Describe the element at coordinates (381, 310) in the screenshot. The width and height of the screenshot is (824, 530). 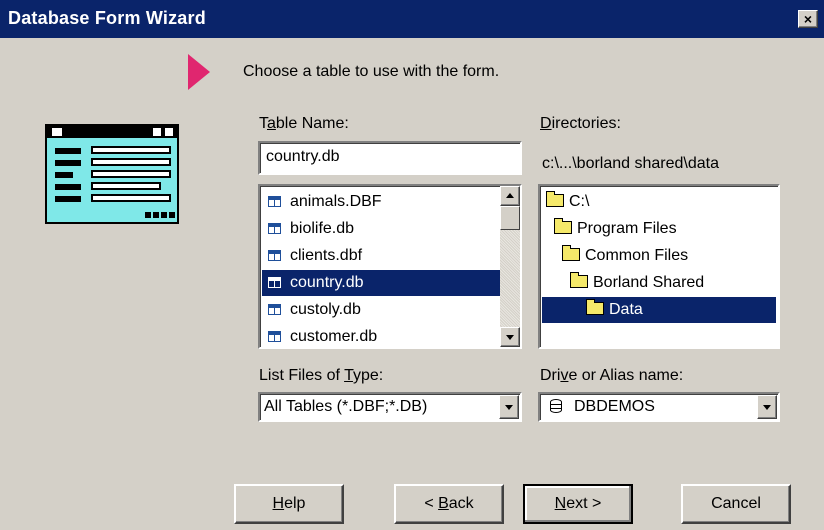
I see `list-item: custoly.db` at that location.